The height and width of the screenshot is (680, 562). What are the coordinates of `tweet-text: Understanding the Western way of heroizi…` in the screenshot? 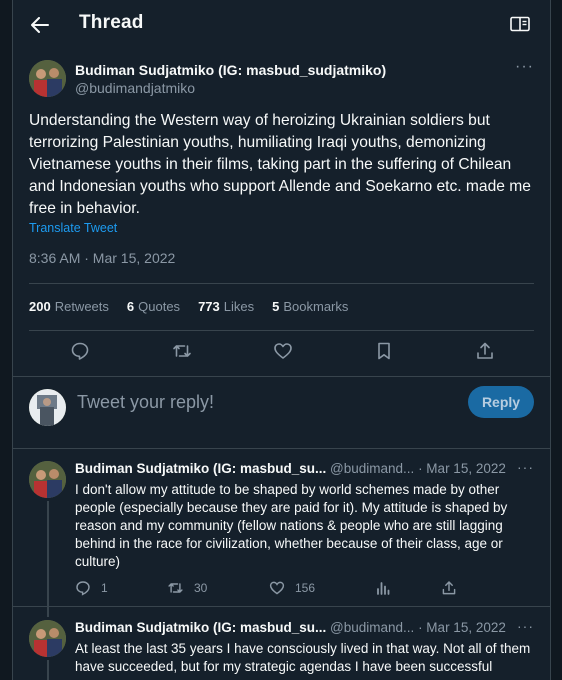 It's located at (280, 164).